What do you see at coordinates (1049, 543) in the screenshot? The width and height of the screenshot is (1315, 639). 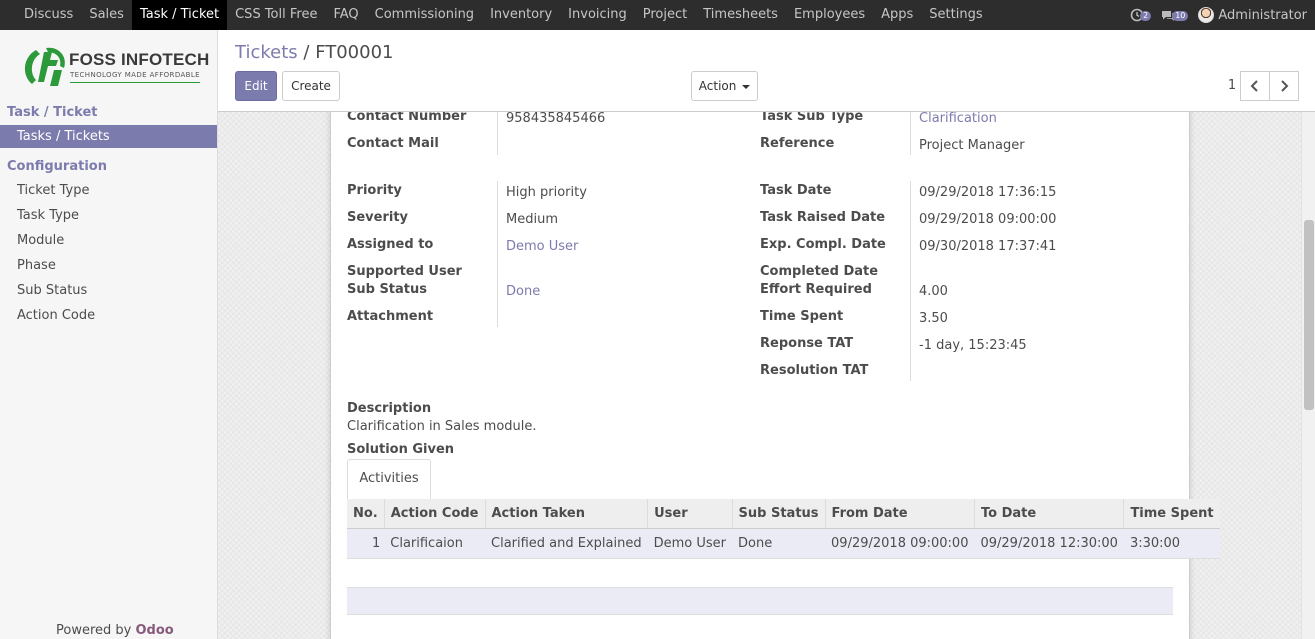 I see `cell-to-date: 09/29/2018 12:30:00` at bounding box center [1049, 543].